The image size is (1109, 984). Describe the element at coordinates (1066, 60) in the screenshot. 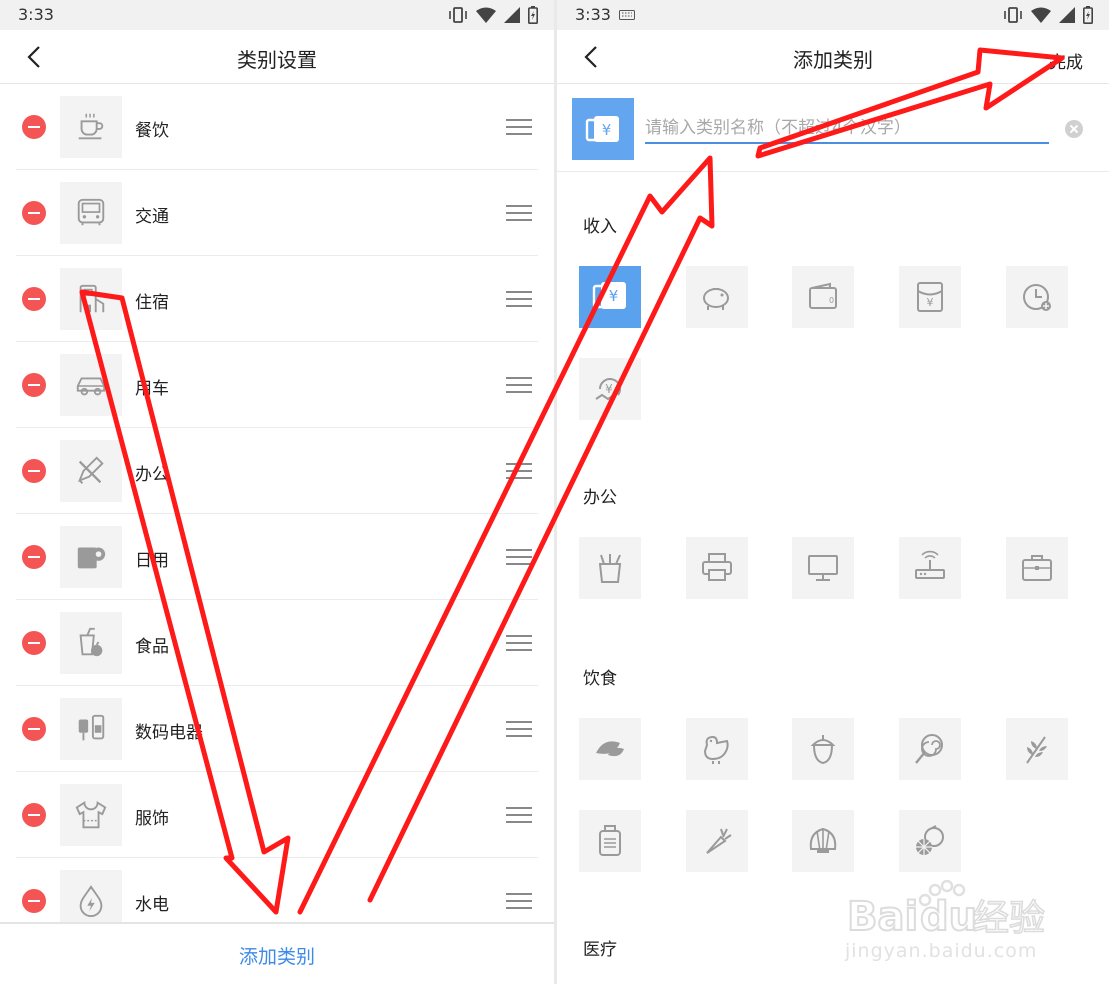

I see `done-button: 完成` at that location.